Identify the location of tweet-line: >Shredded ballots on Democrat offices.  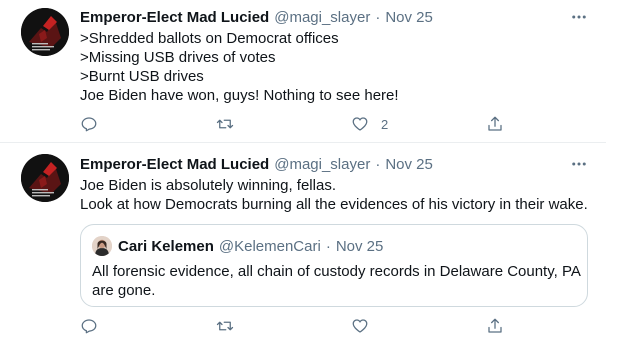
(209, 38).